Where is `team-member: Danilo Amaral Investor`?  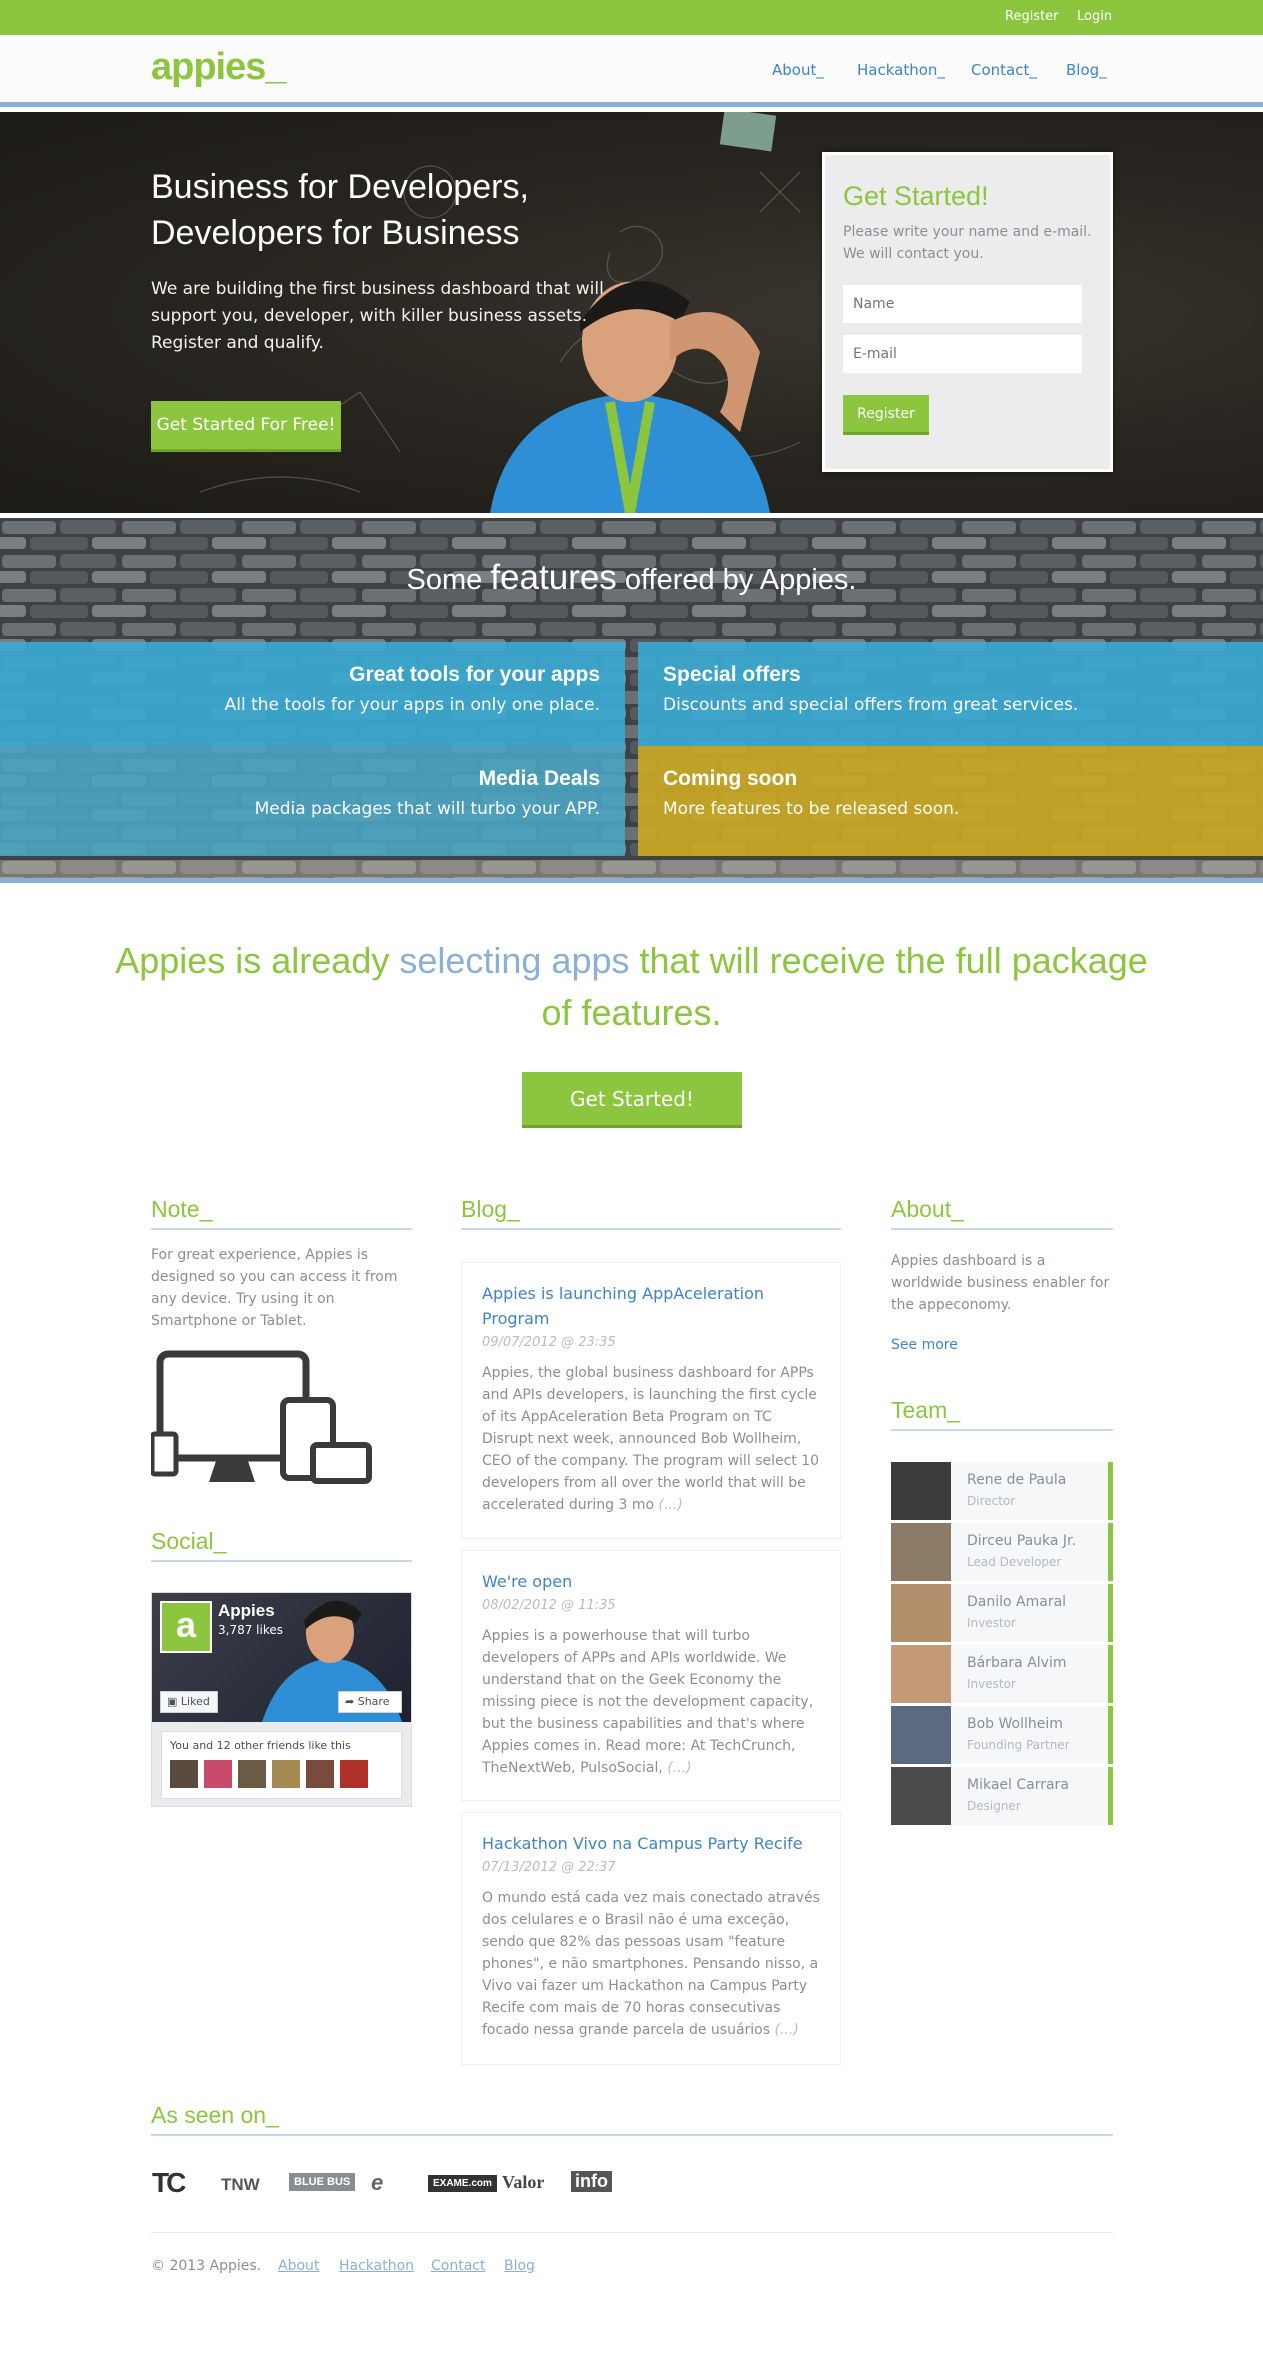 team-member: Danilo Amaral Investor is located at coordinates (1002, 1613).